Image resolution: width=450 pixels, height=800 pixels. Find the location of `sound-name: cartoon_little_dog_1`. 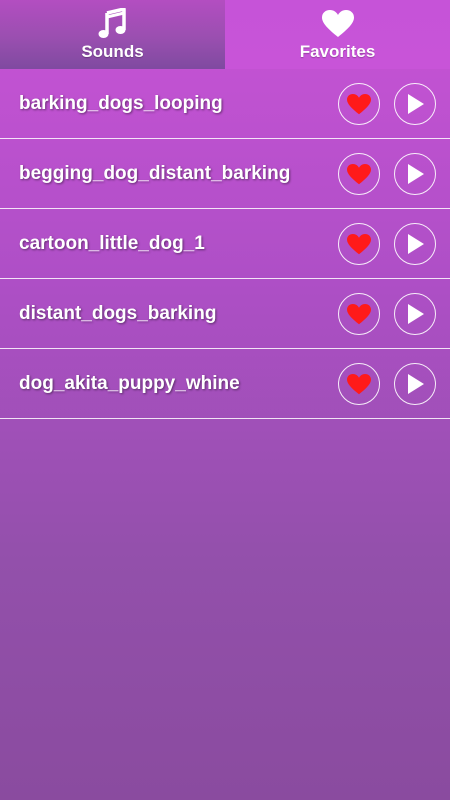

sound-name: cartoon_little_dog_1 is located at coordinates (112, 243).